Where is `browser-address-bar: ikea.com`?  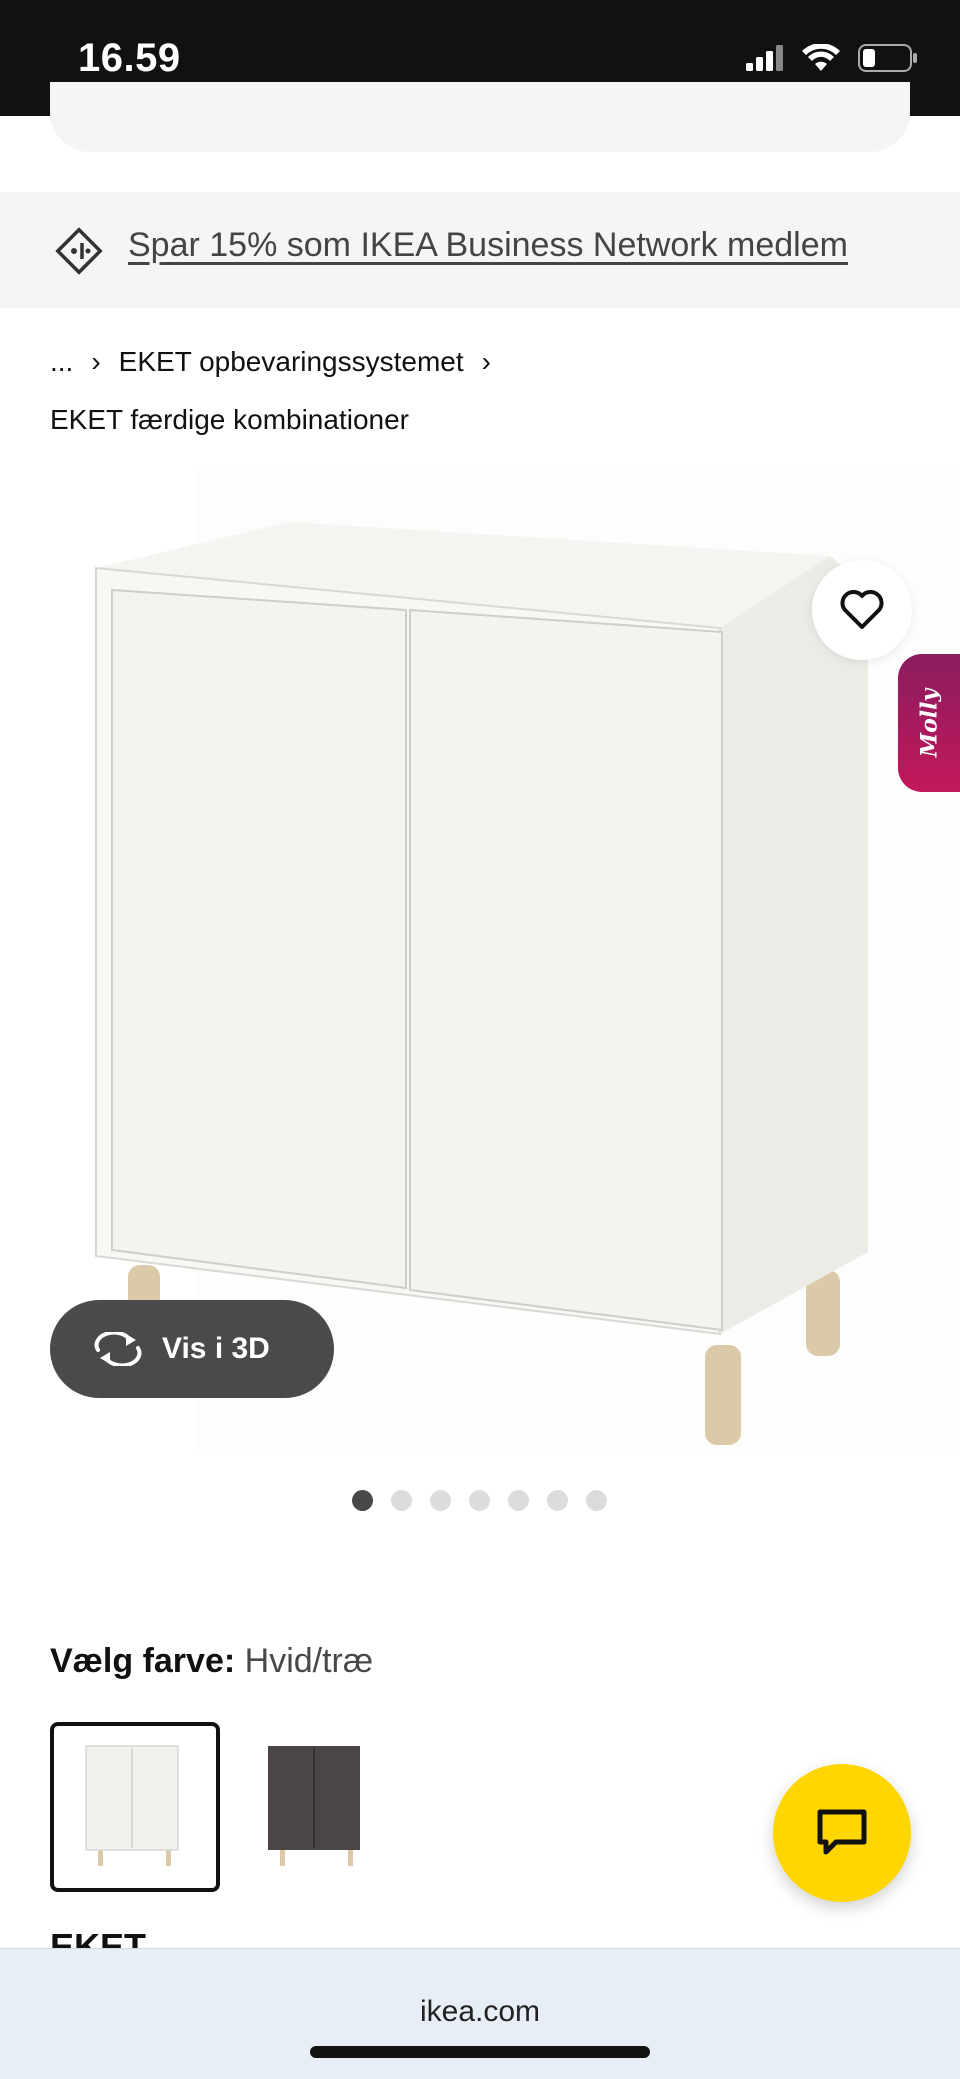
browser-address-bar: ikea.com is located at coordinates (480, 2013).